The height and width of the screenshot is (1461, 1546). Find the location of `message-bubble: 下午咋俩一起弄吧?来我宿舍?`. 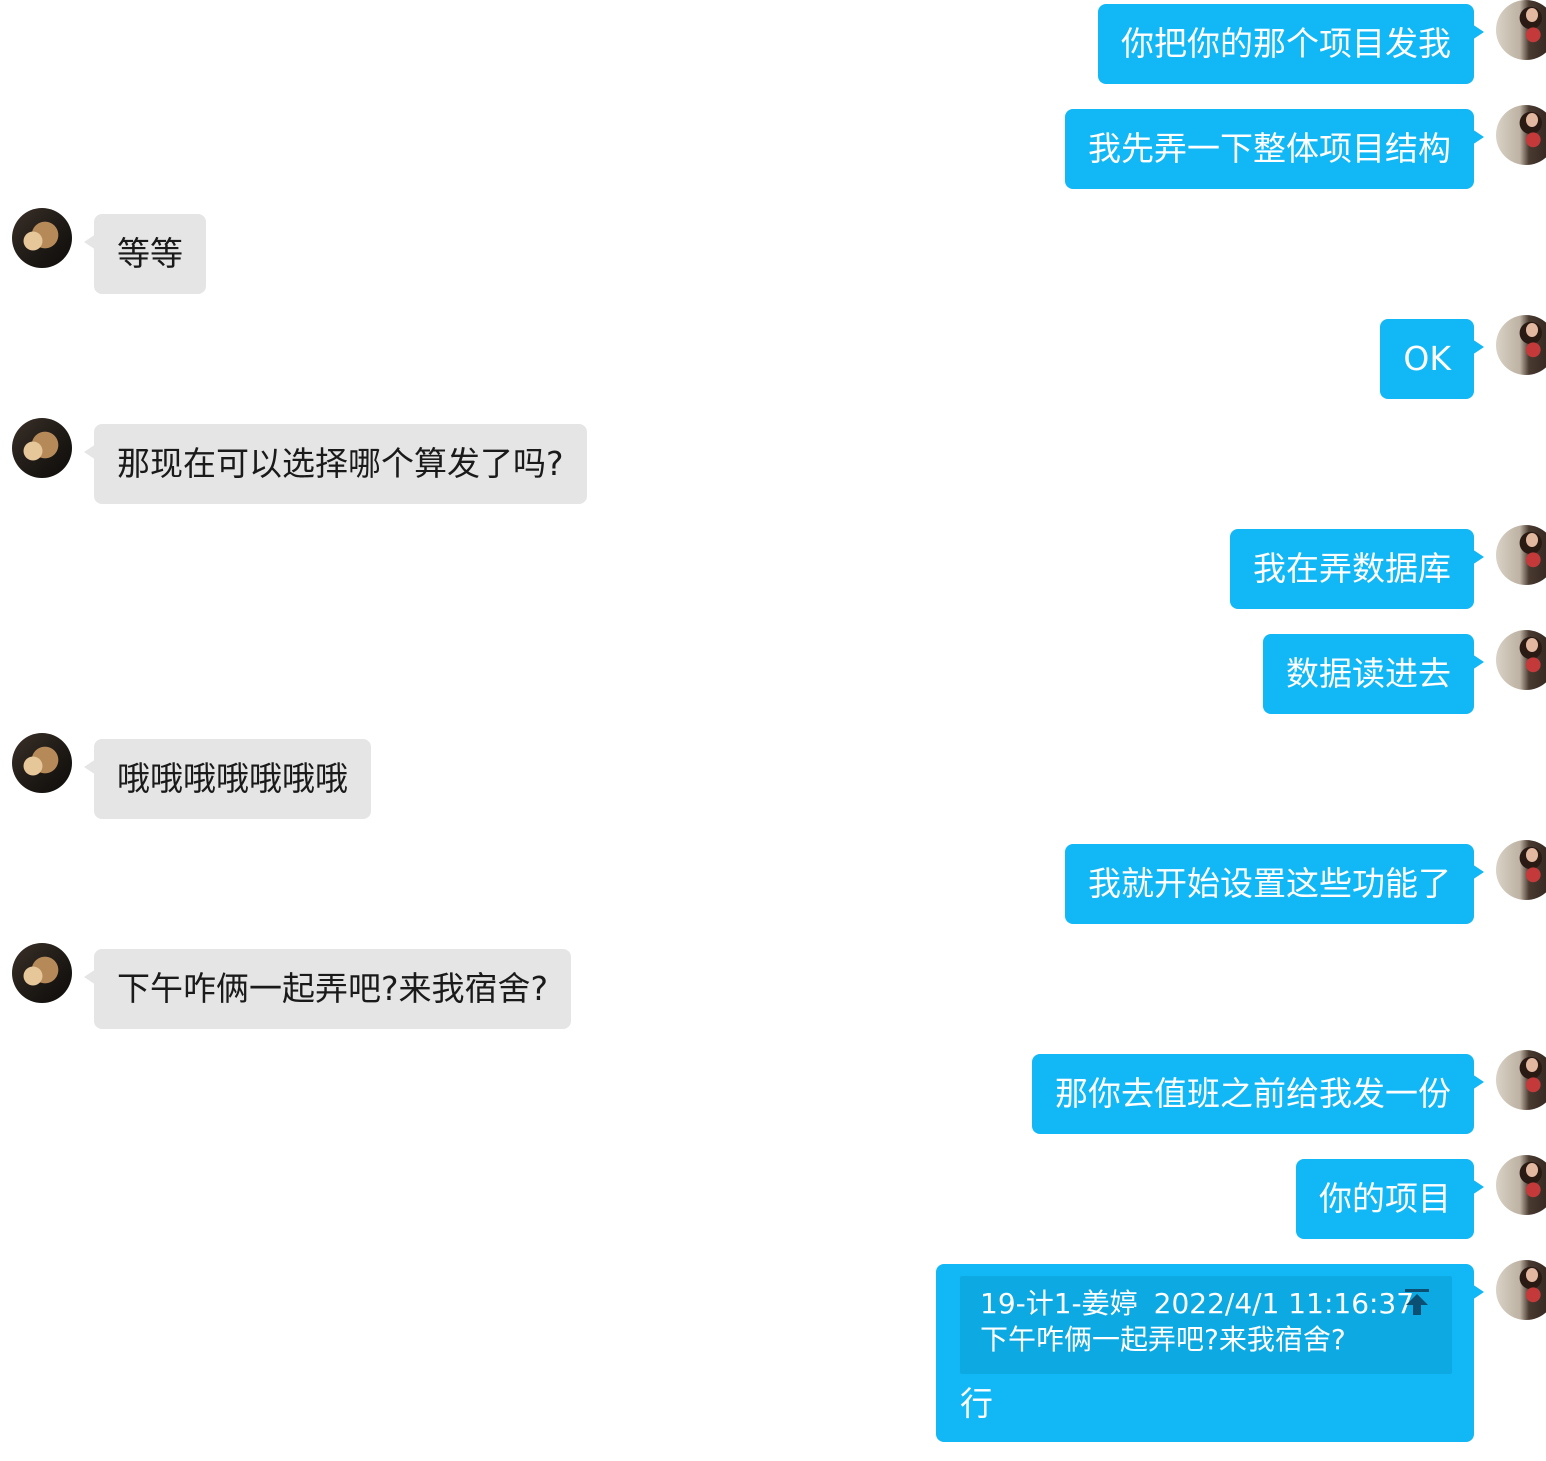

message-bubble: 下午咋俩一起弄吧?来我宿舍? is located at coordinates (327, 989).